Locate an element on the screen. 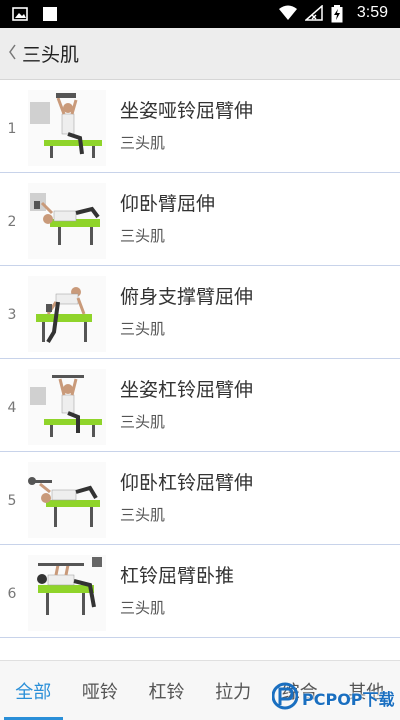 Image resolution: width=400 pixels, height=720 pixels. exercise-name: 坐姿哑铃屈臂伸 is located at coordinates (187, 111).